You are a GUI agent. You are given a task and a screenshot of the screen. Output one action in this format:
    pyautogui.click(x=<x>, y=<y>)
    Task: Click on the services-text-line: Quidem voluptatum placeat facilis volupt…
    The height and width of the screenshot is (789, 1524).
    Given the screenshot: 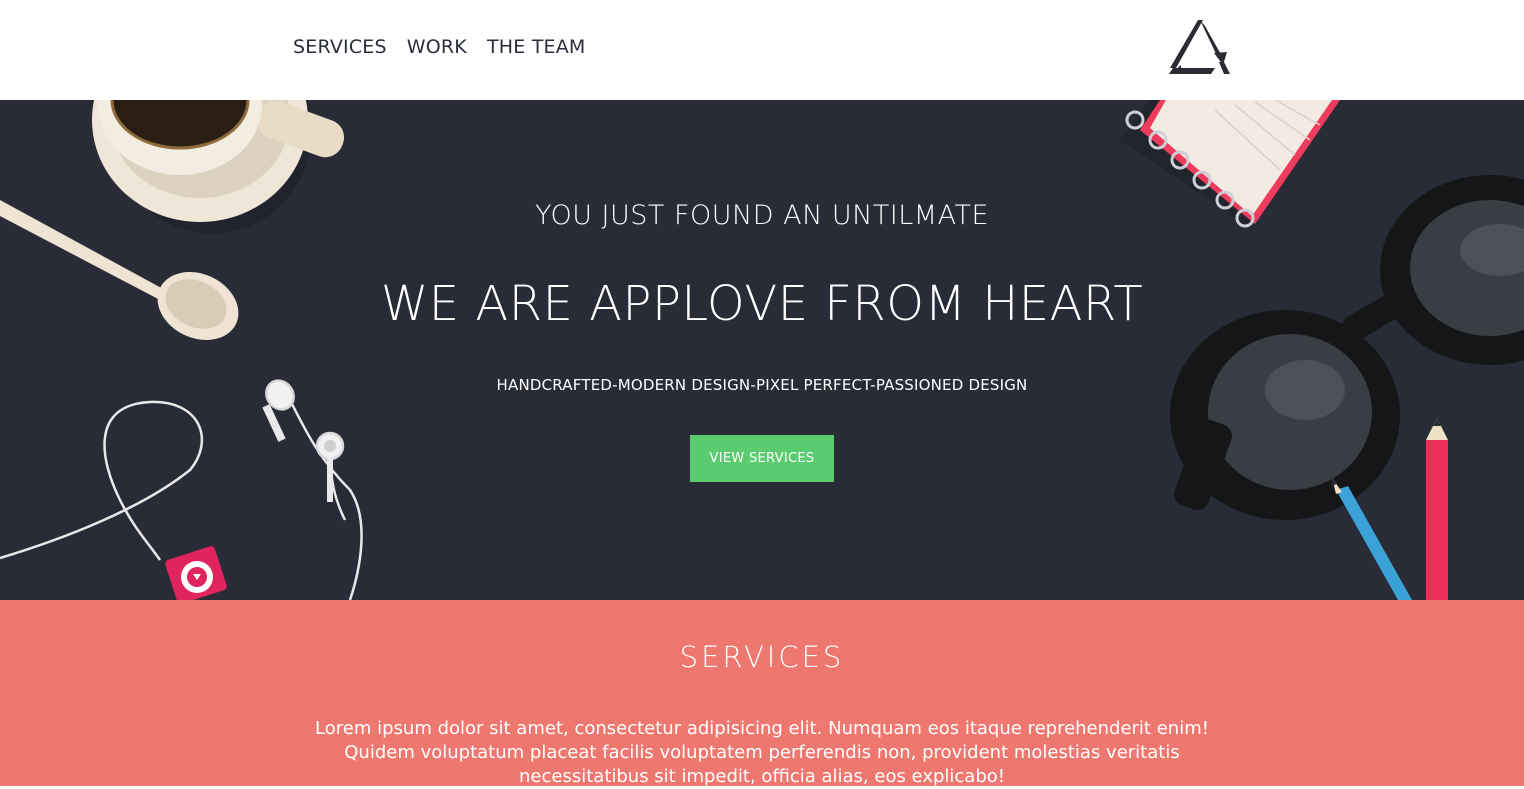 What is the action you would take?
    pyautogui.click(x=762, y=752)
    